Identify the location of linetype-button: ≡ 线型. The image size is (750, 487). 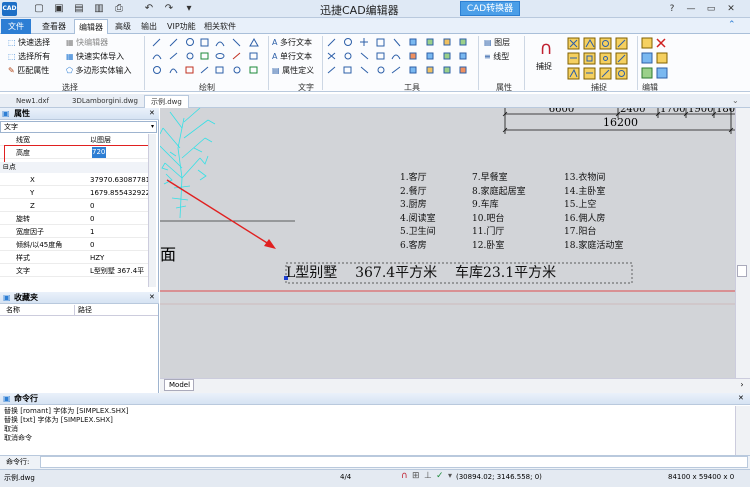
(496, 57).